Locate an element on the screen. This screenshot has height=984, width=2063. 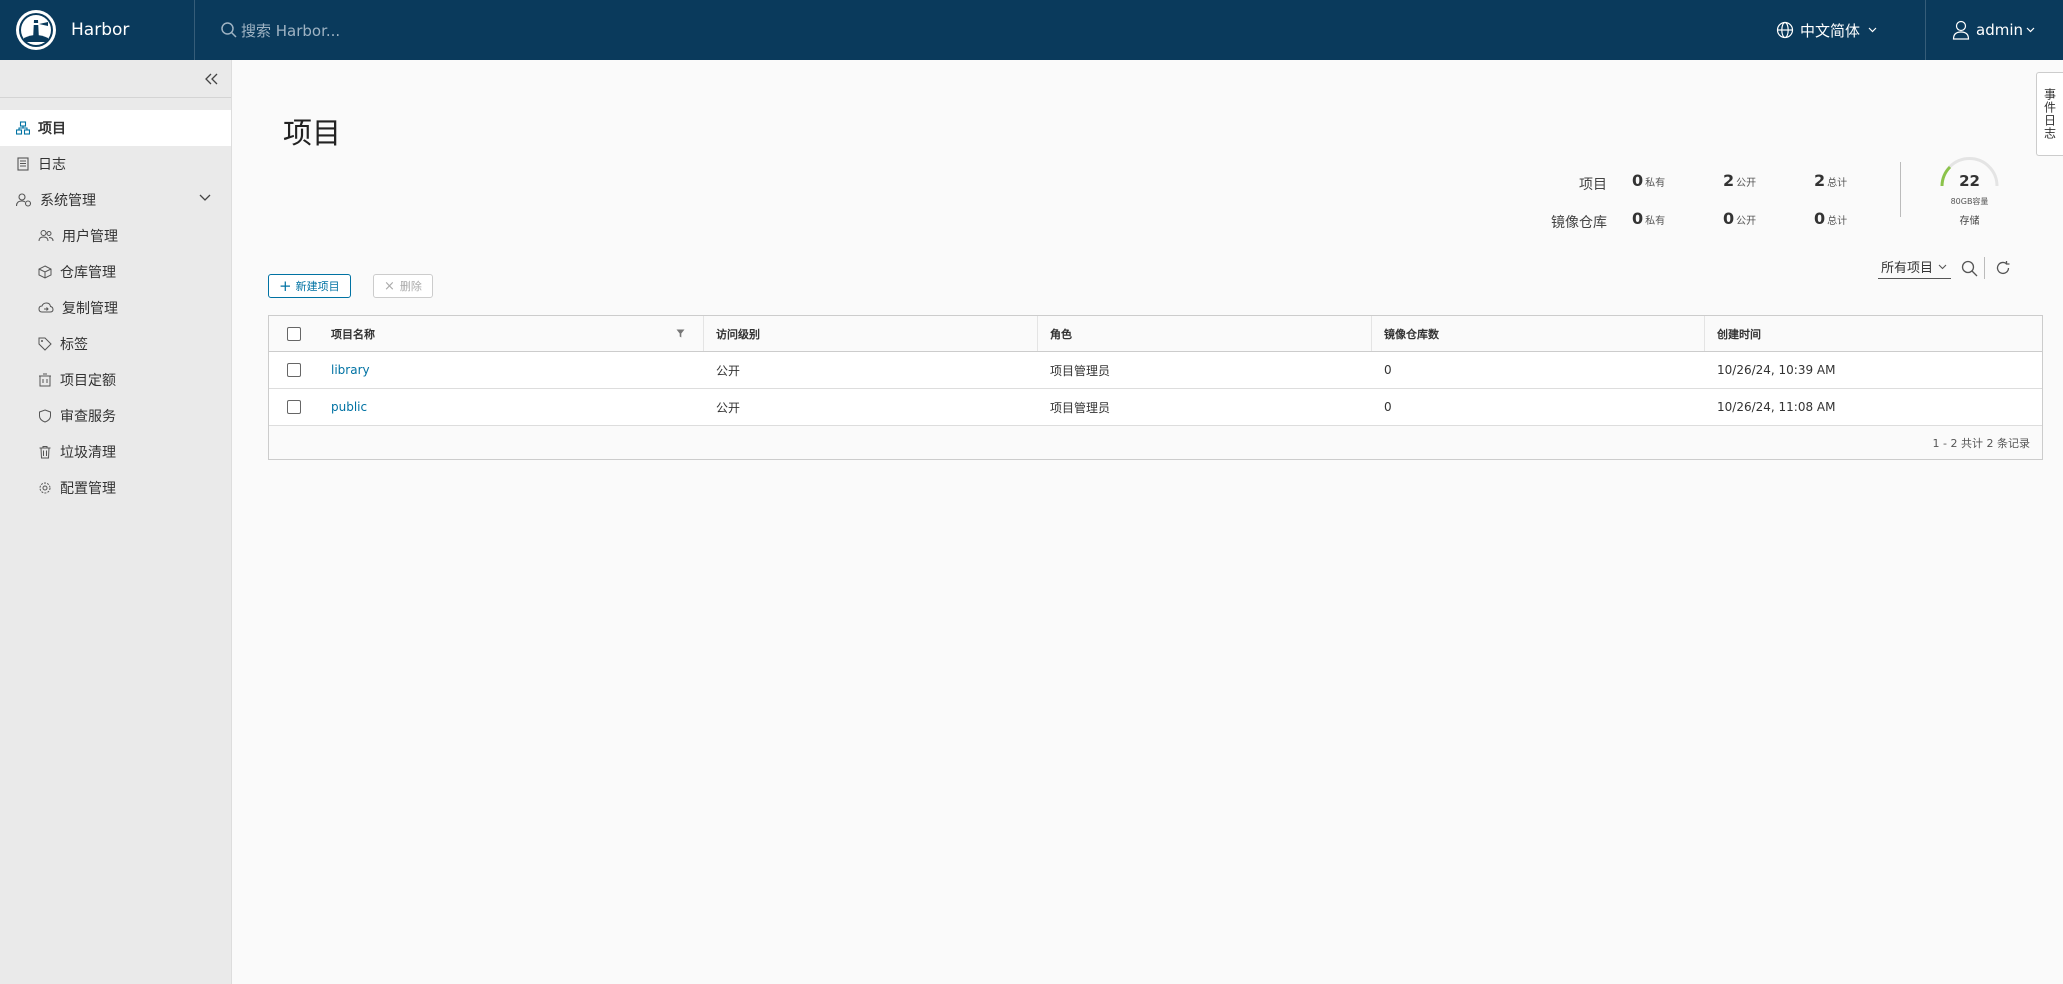
harbor-logo-icon is located at coordinates (36, 30).